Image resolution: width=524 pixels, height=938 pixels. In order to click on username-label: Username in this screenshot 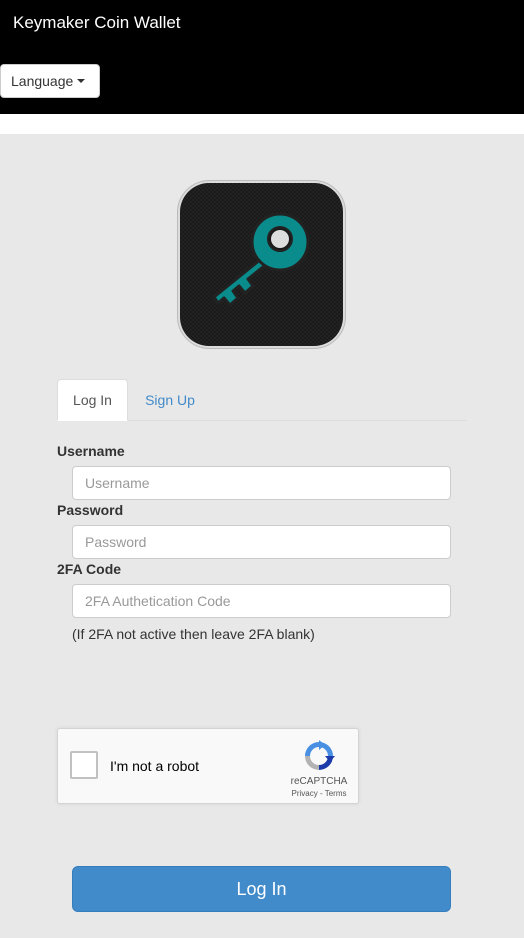, I will do `click(91, 451)`.